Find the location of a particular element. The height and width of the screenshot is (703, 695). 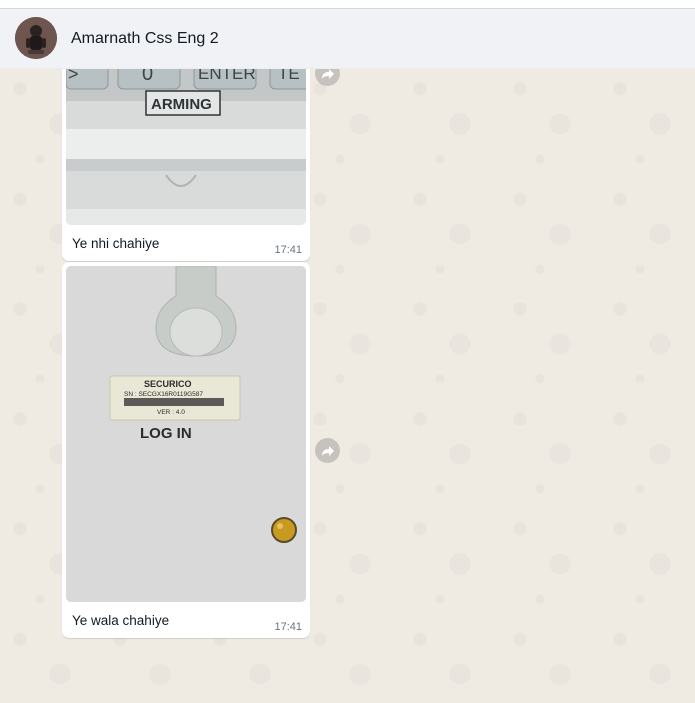

panel-label-arming: ARMING is located at coordinates (181, 104).